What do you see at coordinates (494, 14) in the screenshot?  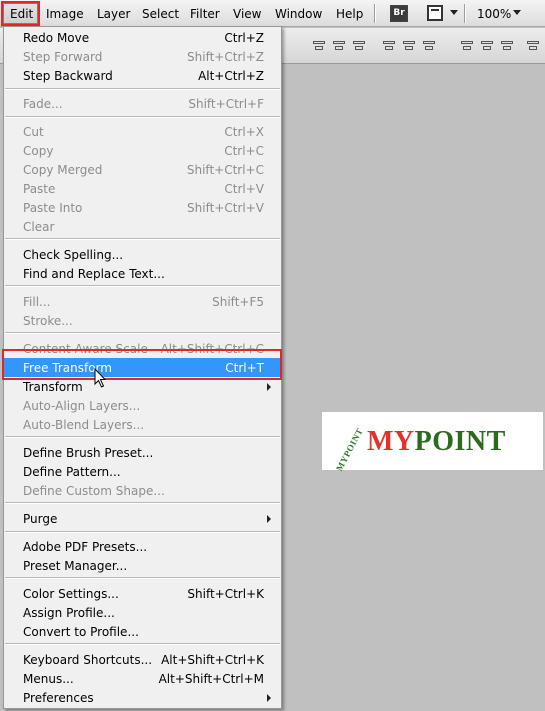 I see `zoom-level: 100%` at bounding box center [494, 14].